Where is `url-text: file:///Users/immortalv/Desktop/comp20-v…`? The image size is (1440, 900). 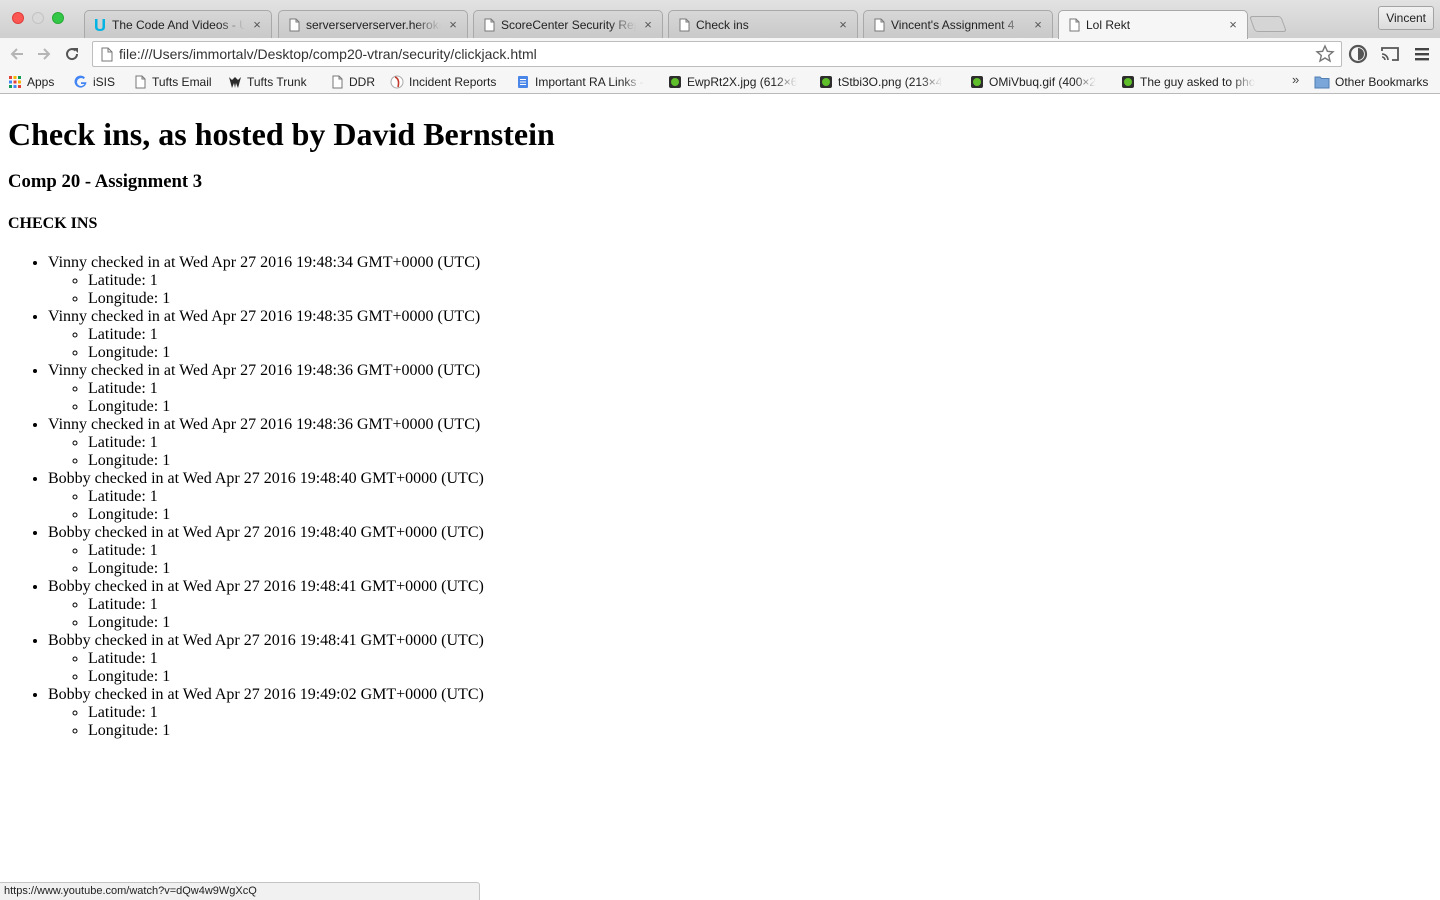
url-text: file:///Users/immortalv/Desktop/comp20-v… is located at coordinates (328, 54).